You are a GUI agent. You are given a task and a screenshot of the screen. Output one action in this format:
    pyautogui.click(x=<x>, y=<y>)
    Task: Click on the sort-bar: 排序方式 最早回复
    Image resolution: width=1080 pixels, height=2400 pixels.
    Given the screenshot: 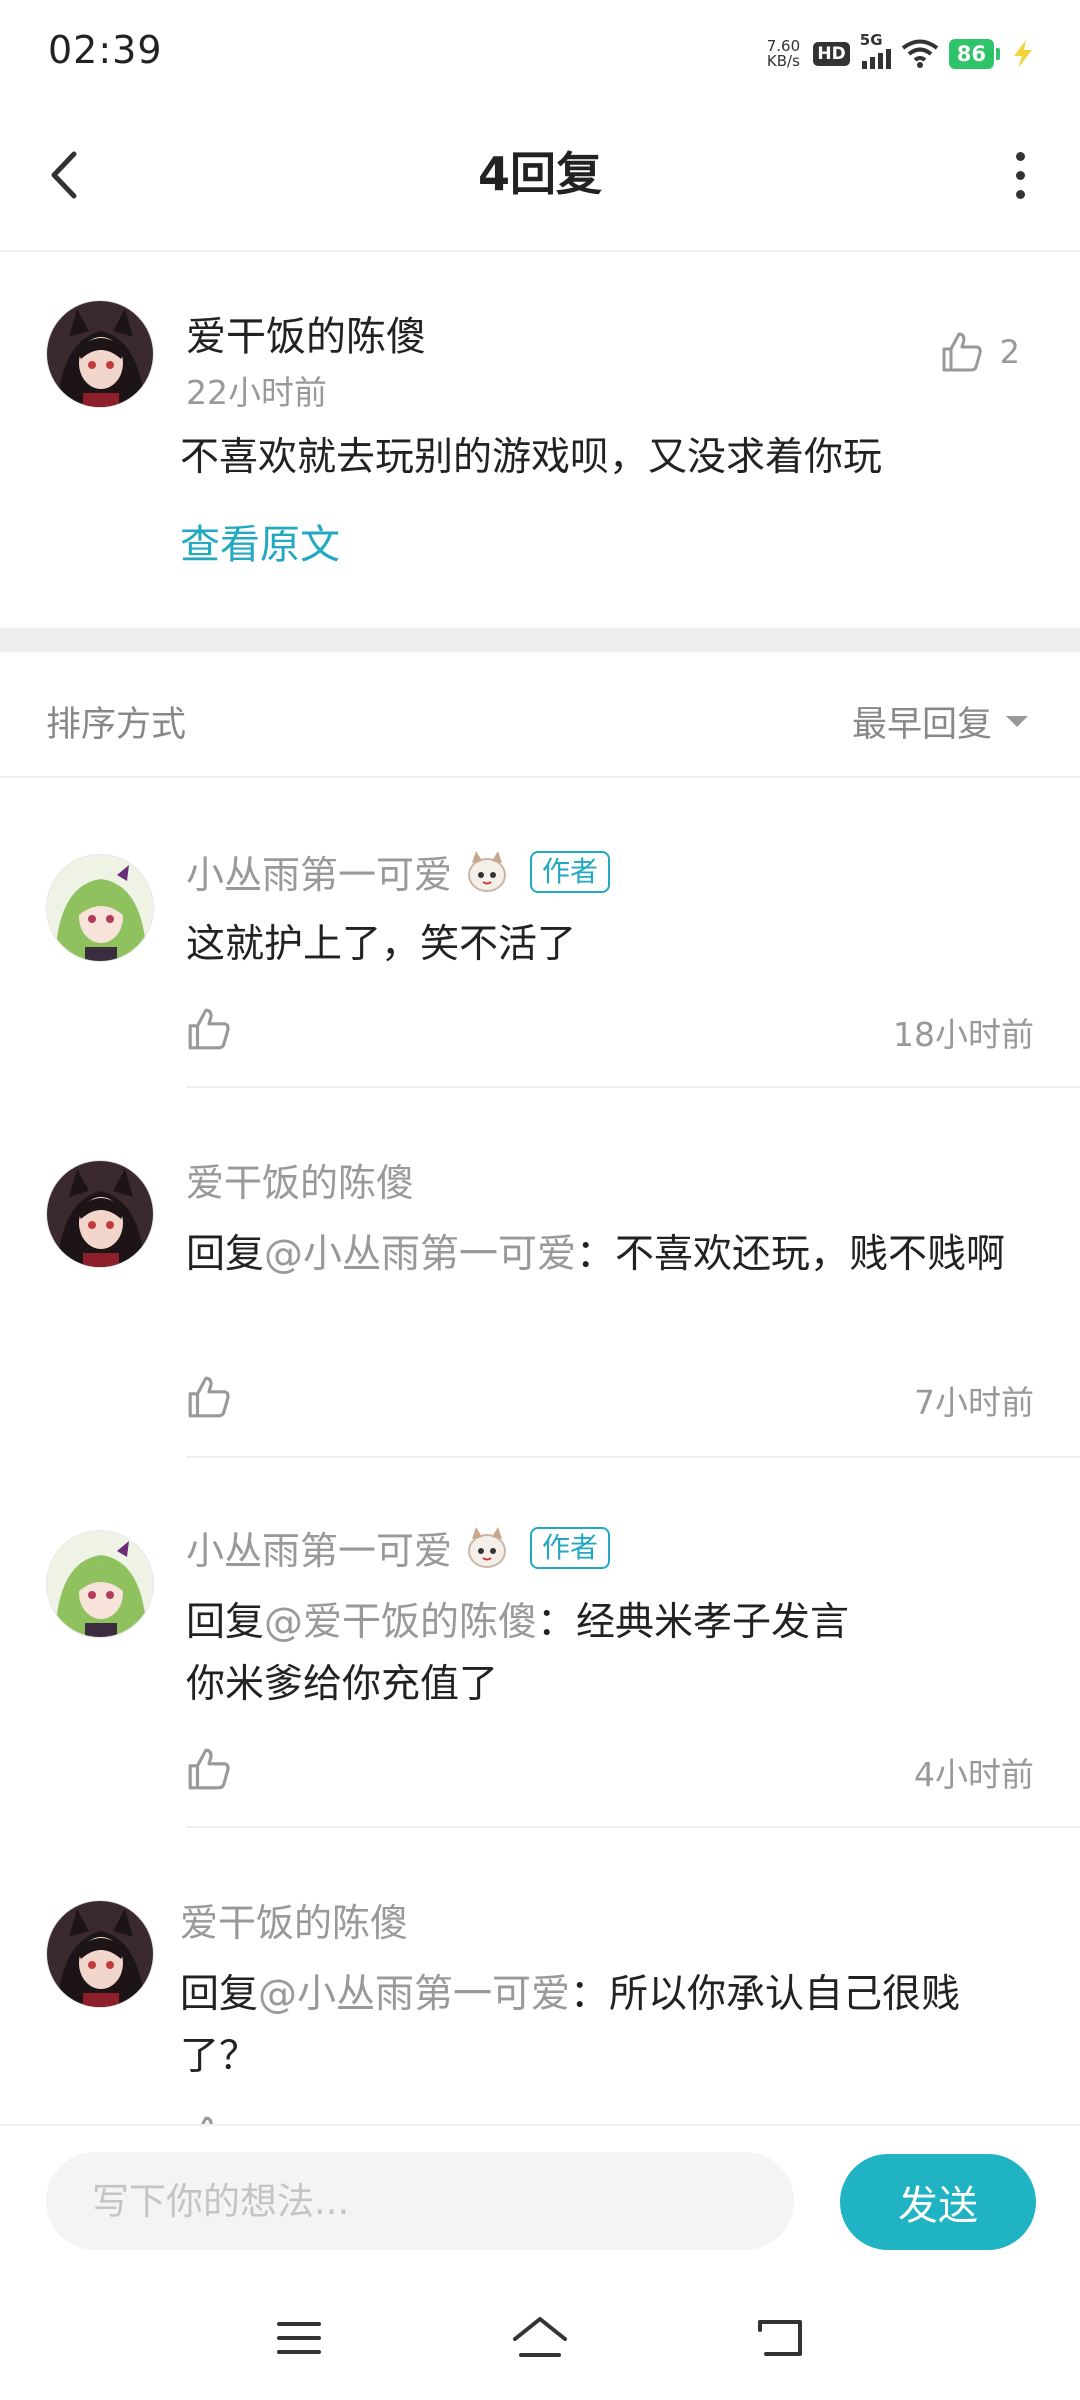 What is the action you would take?
    pyautogui.click(x=540, y=715)
    